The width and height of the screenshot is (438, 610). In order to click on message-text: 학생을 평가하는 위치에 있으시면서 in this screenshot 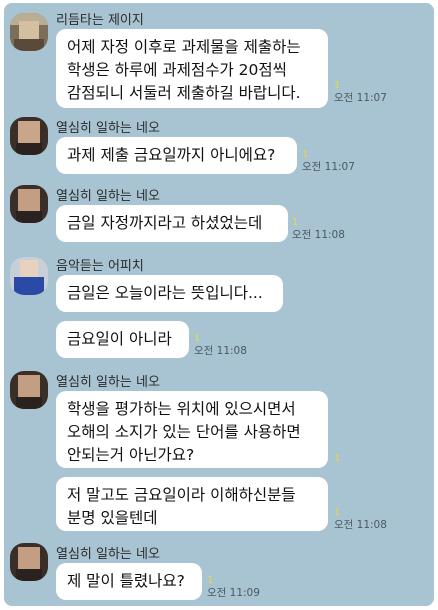, I will do `click(181, 409)`.